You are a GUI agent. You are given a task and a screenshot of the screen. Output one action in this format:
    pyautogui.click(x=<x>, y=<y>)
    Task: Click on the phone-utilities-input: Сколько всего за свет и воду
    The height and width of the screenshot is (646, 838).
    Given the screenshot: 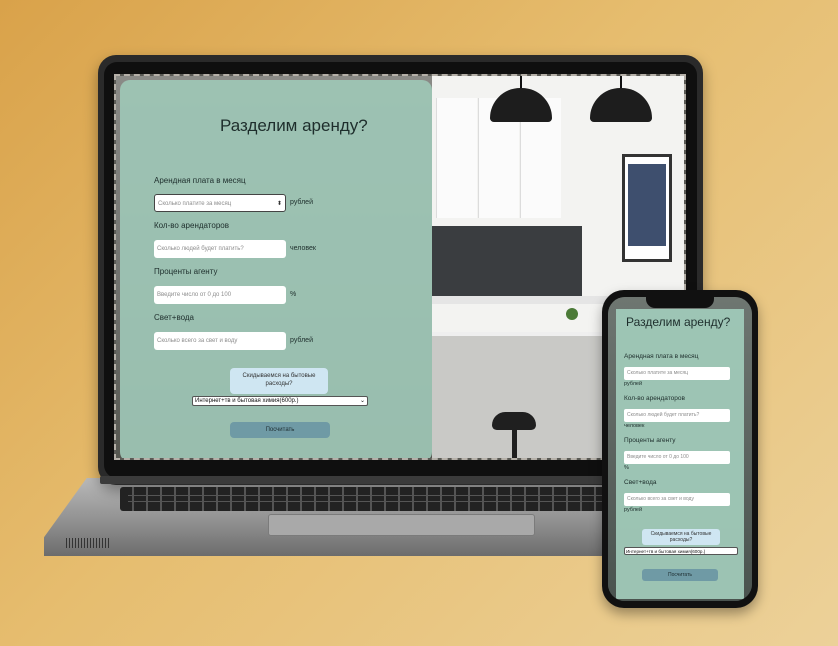 What is the action you would take?
    pyautogui.click(x=677, y=499)
    